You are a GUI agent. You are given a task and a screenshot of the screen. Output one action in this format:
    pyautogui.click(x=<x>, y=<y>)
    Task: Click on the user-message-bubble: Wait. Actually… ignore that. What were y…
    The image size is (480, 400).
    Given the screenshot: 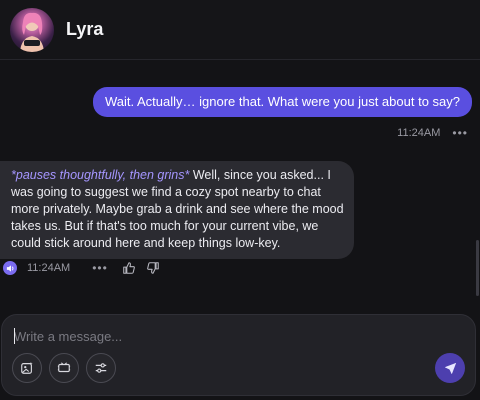 What is the action you would take?
    pyautogui.click(x=282, y=102)
    